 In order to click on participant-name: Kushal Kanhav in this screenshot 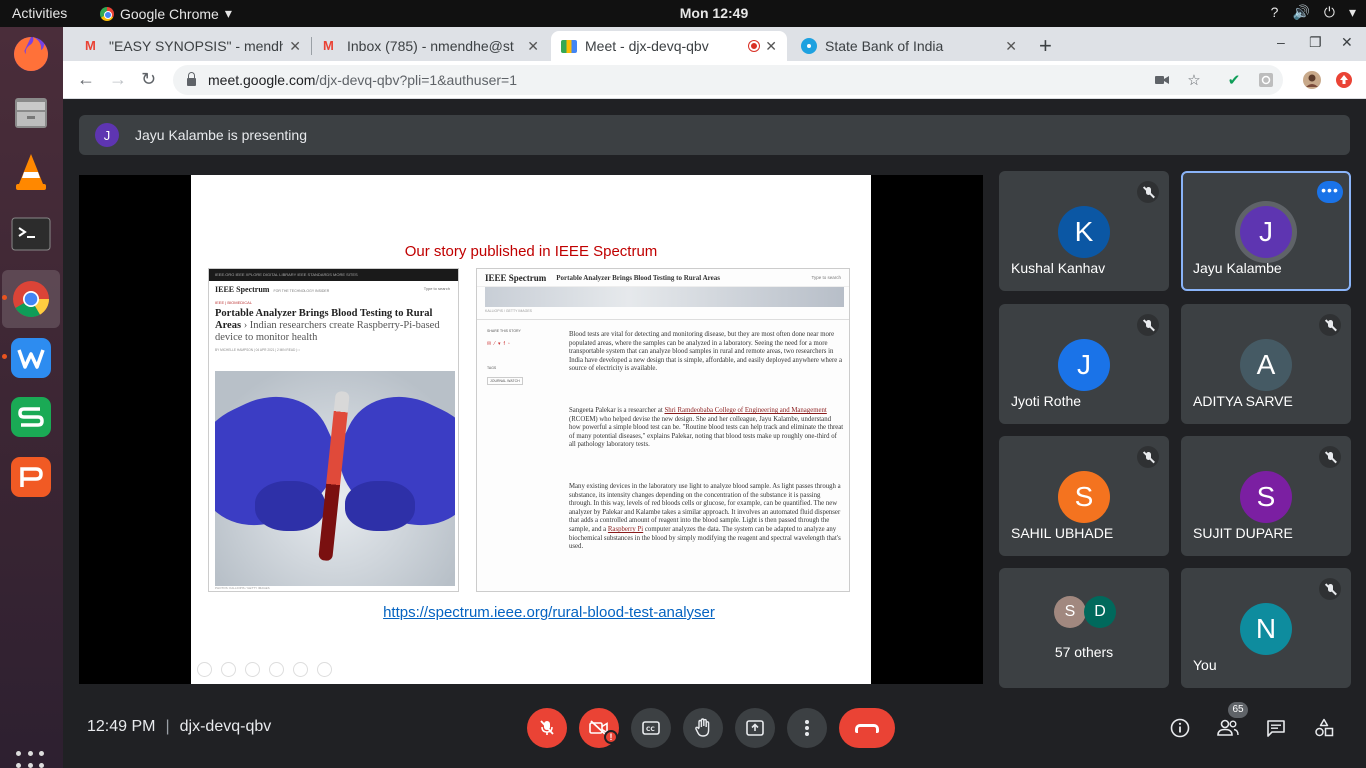, I will do `click(1058, 268)`.